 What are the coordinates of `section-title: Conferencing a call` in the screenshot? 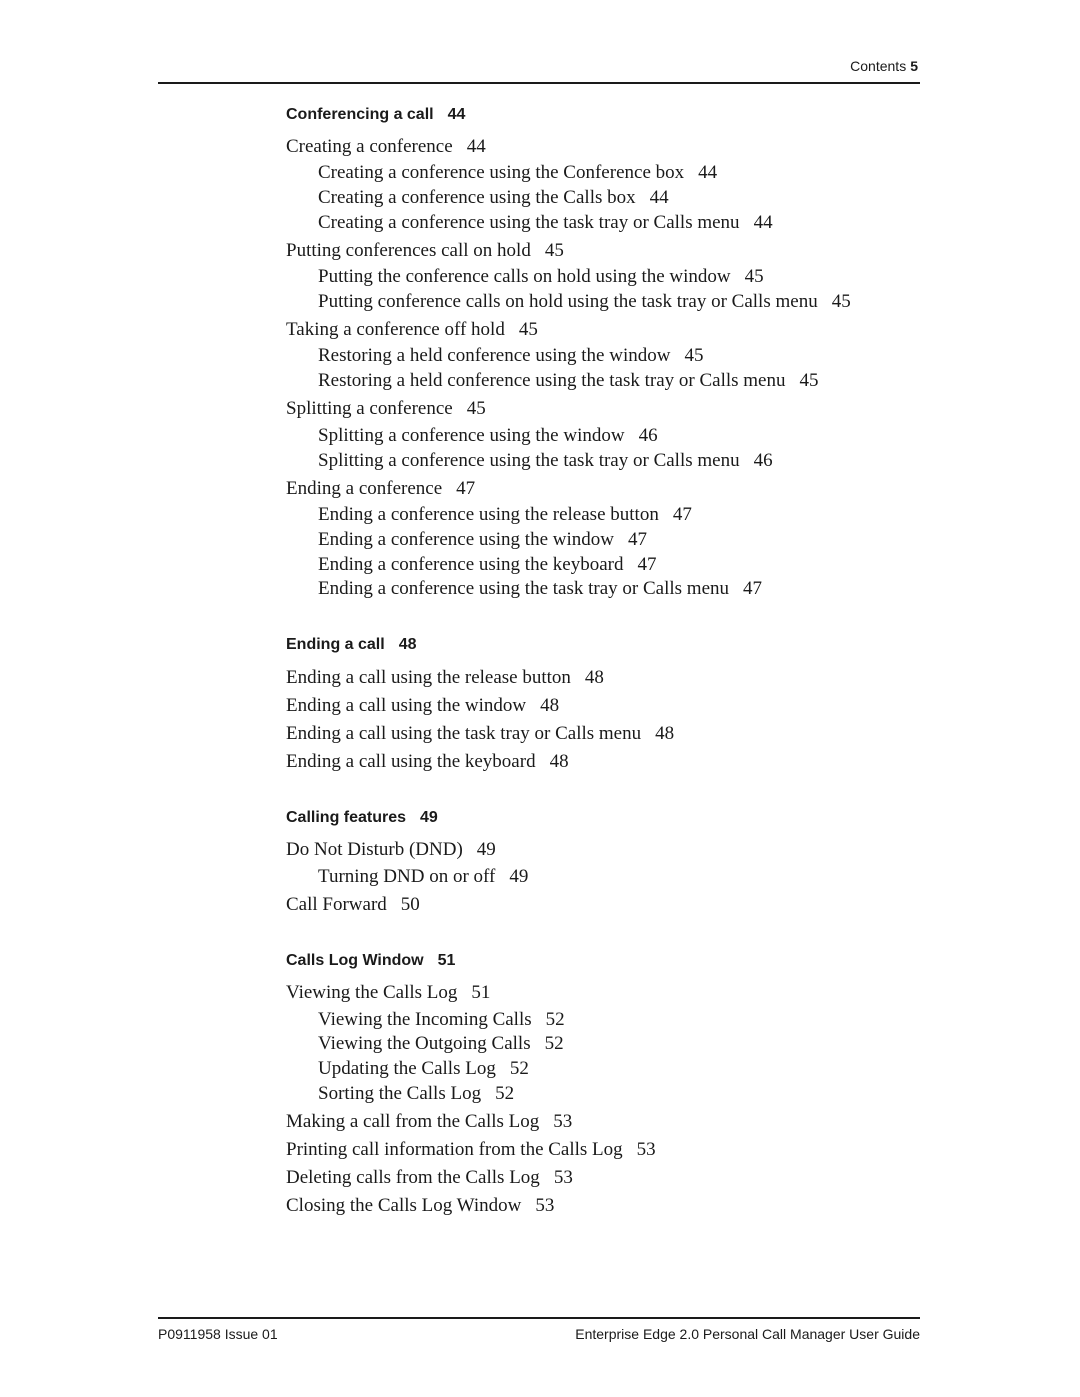 It's located at (360, 114).